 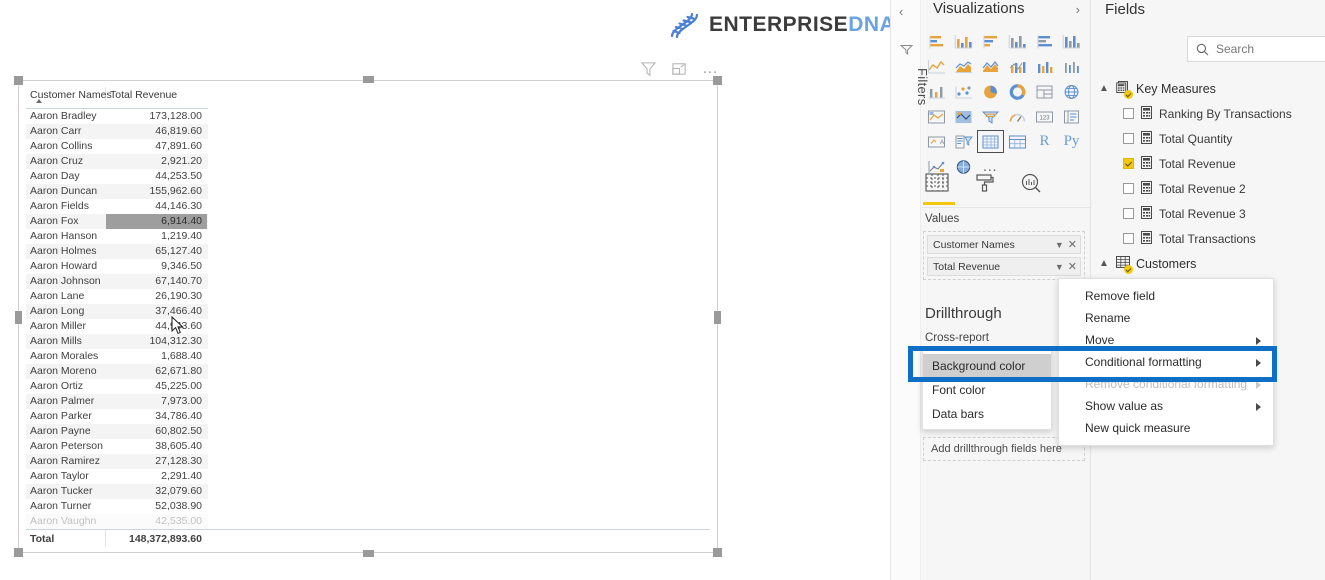 I want to click on cell-total-revenue: 42,535.00, so click(x=156, y=521).